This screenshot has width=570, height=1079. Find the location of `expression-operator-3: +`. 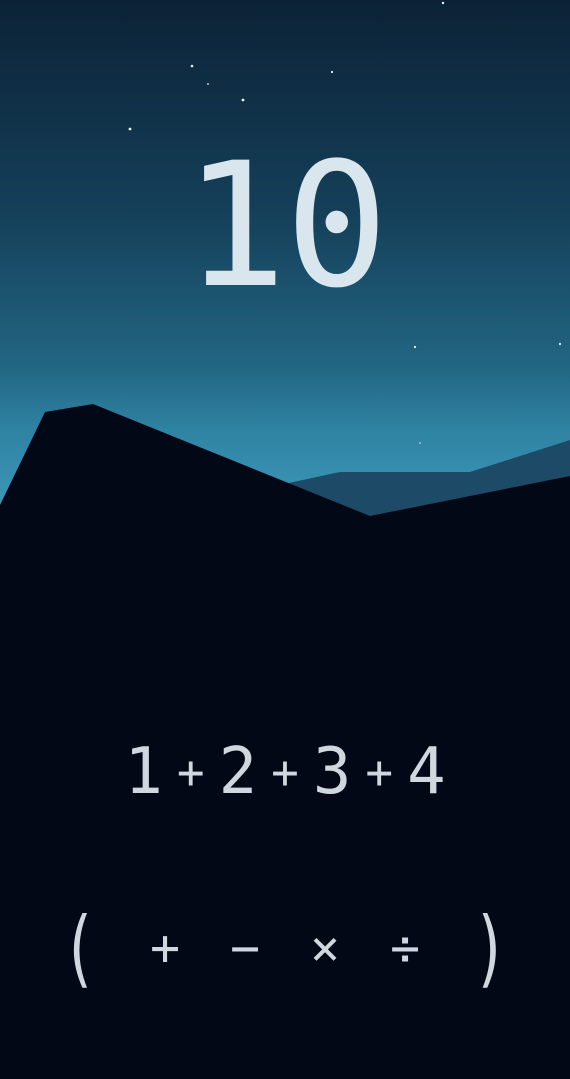

expression-operator-3: + is located at coordinates (379, 772).